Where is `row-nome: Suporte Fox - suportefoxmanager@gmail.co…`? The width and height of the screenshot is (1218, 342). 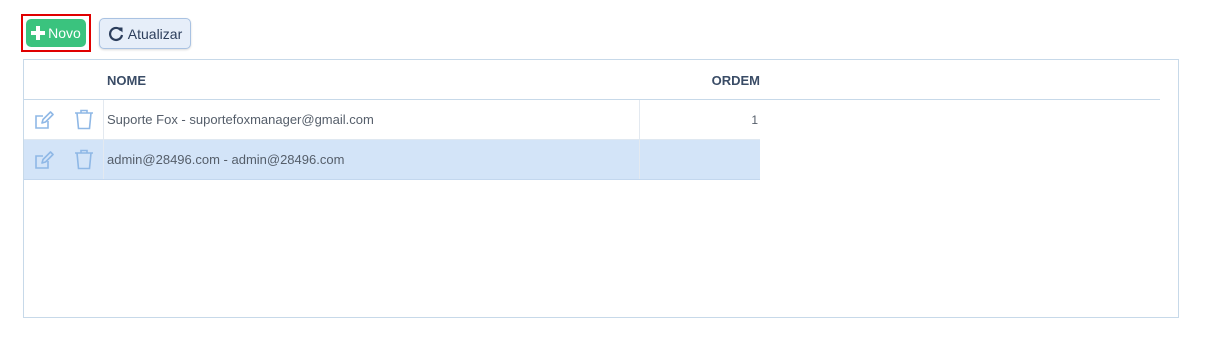 row-nome: Suporte Fox - suportefoxmanager@gmail.co… is located at coordinates (240, 119).